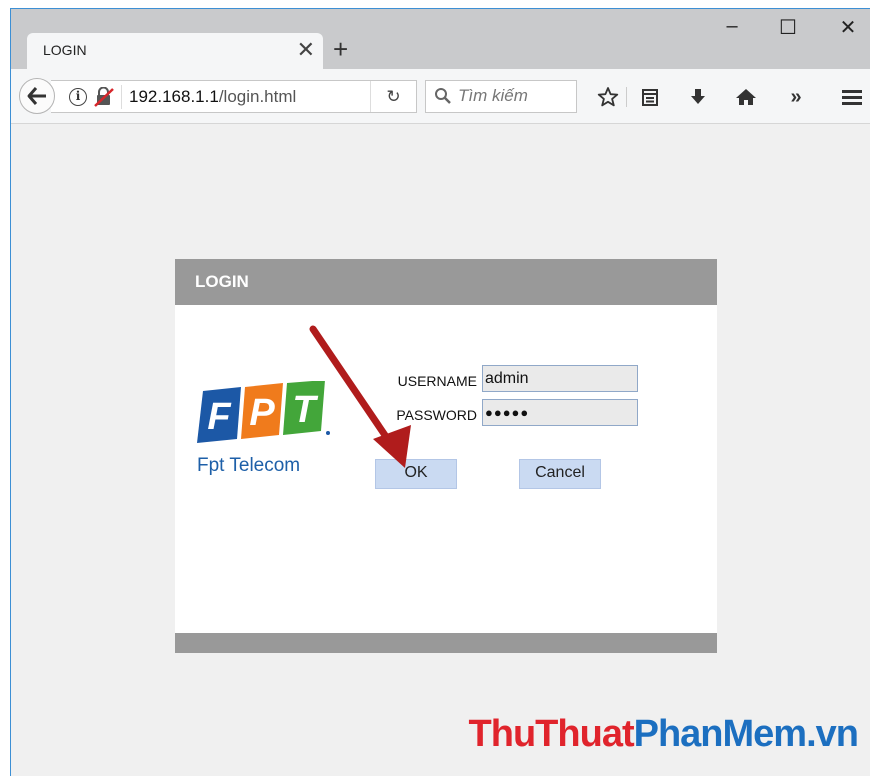 This screenshot has height=776, width=870. I want to click on minimize-button: –, so click(732, 26).